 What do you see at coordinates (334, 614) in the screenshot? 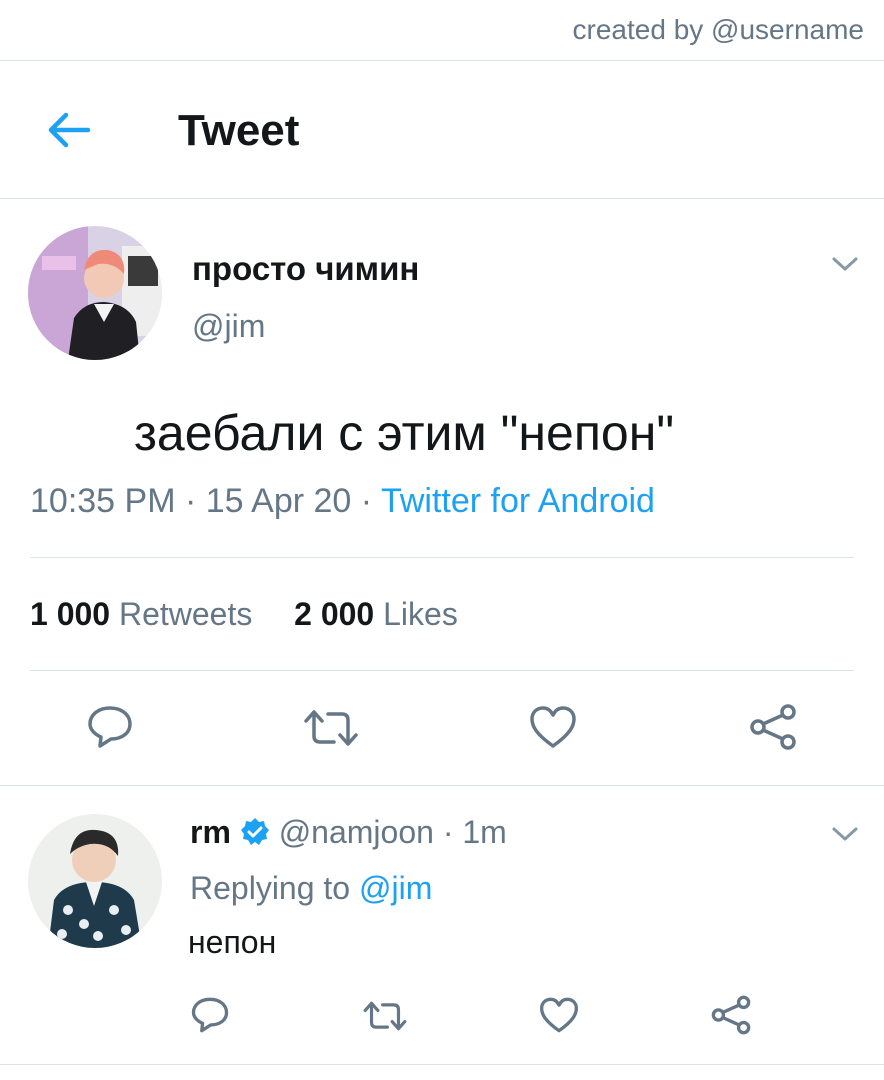
I see `likes-count: 2 000` at bounding box center [334, 614].